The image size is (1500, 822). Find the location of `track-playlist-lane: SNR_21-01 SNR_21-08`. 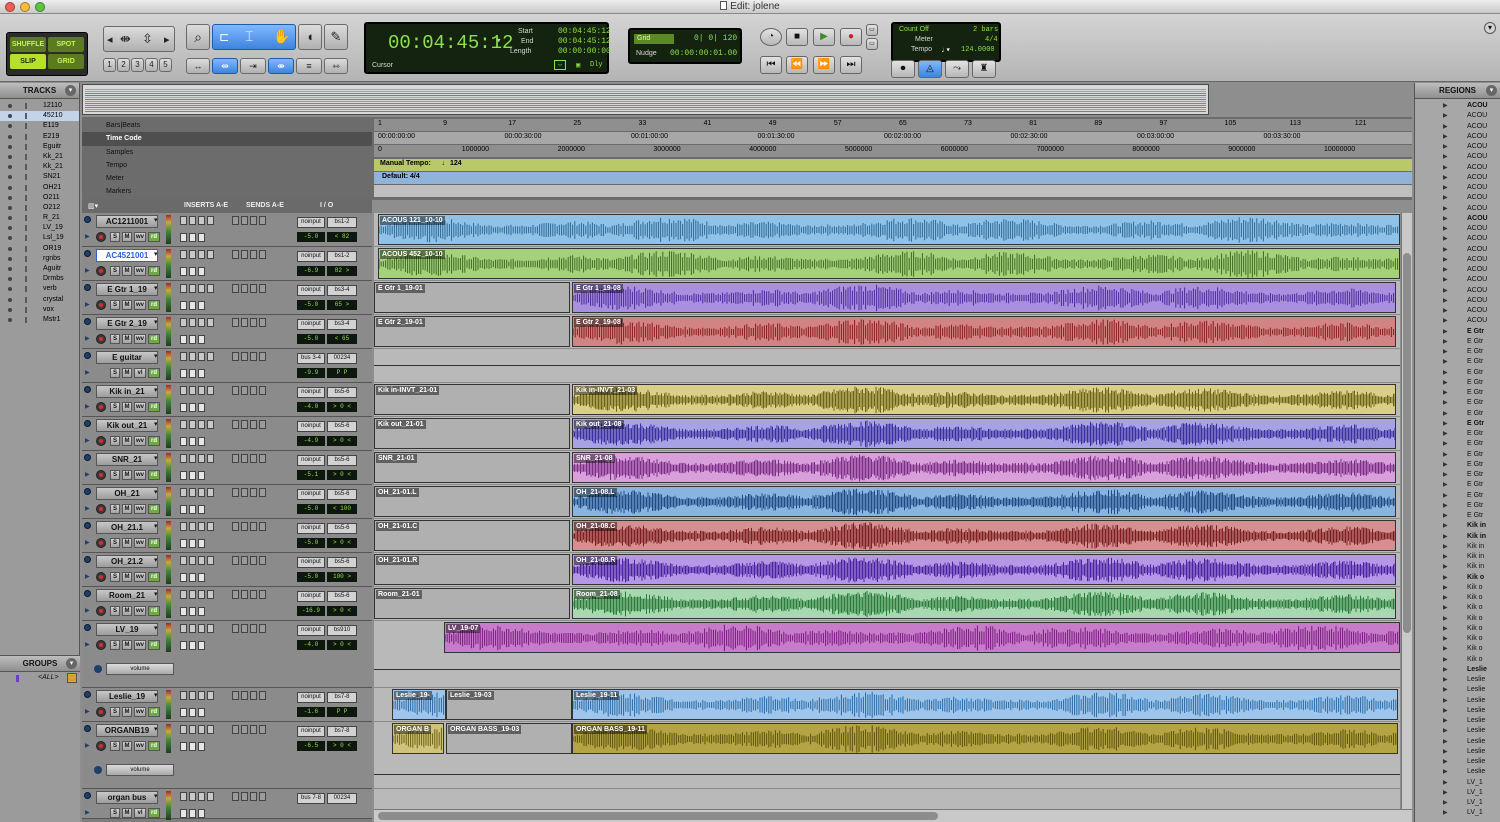

track-playlist-lane: SNR_21-01 SNR_21-08 is located at coordinates (887, 468).